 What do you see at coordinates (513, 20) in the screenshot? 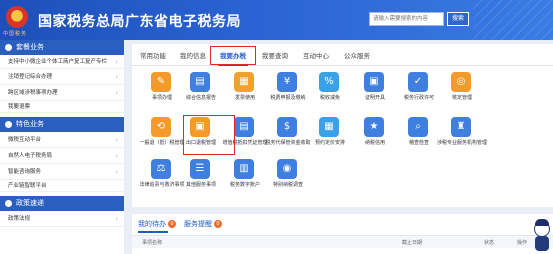
I see `header-pattern` at bounding box center [513, 20].